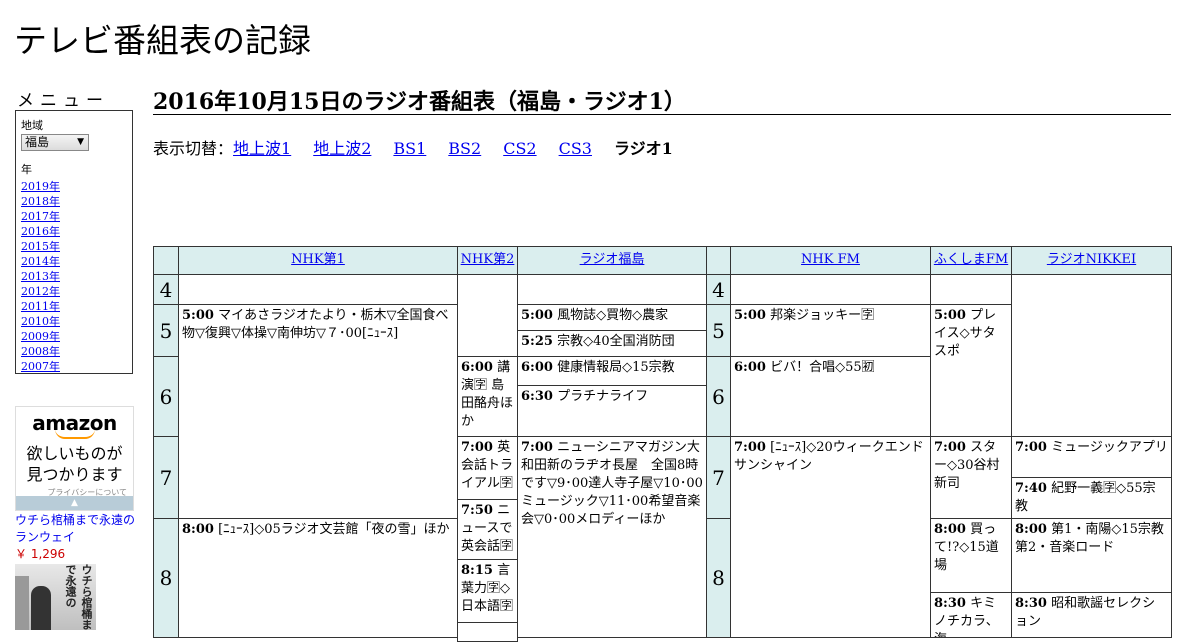 The width and height of the screenshot is (1200, 642). I want to click on amazon-logo: amazon, so click(74, 423).